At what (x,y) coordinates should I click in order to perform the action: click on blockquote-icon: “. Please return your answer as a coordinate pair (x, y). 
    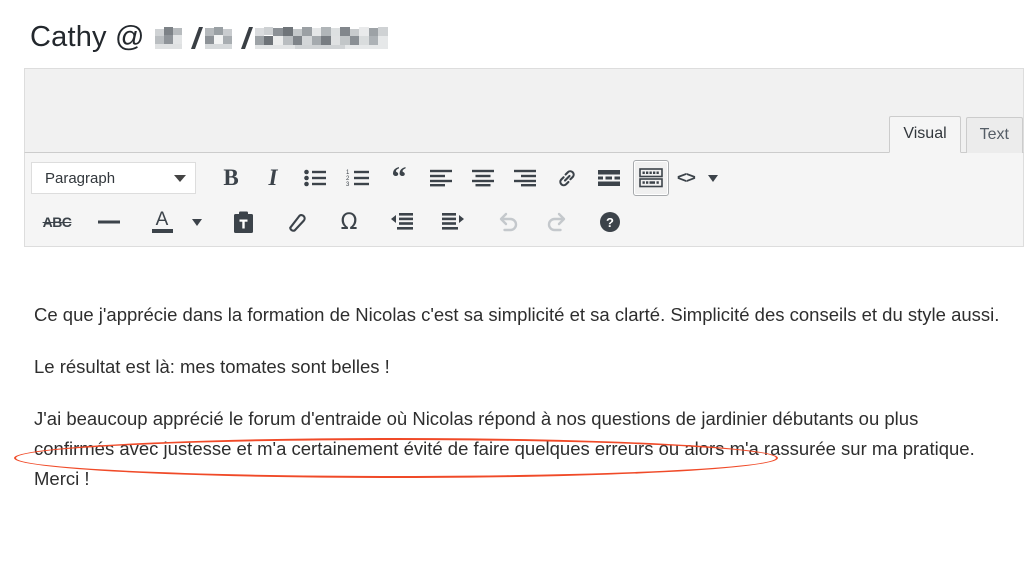
    Looking at the image, I should click on (399, 177).